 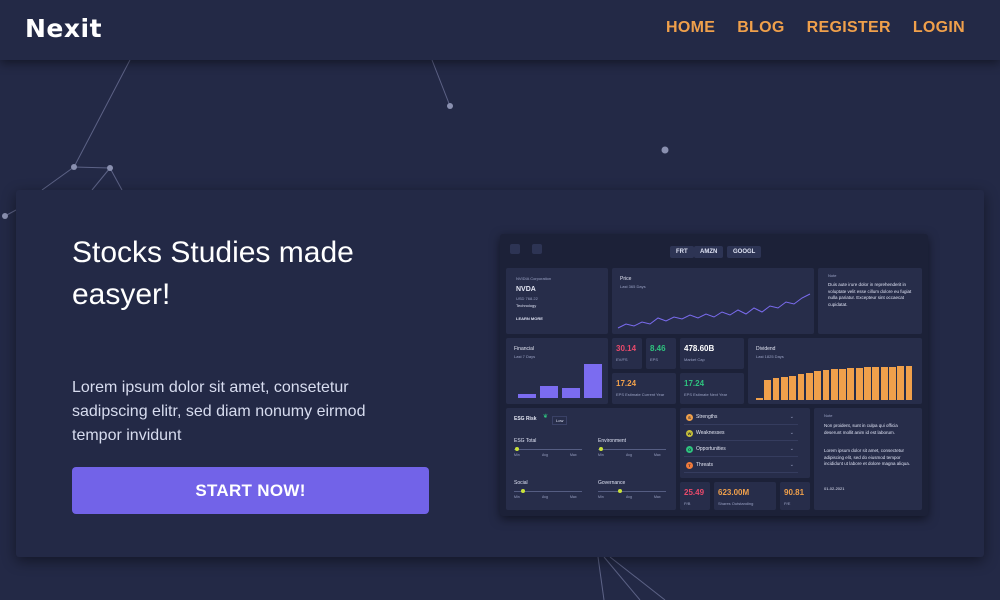 What do you see at coordinates (622, 359) in the screenshot?
I see `metric-label: EV/FS` at bounding box center [622, 359].